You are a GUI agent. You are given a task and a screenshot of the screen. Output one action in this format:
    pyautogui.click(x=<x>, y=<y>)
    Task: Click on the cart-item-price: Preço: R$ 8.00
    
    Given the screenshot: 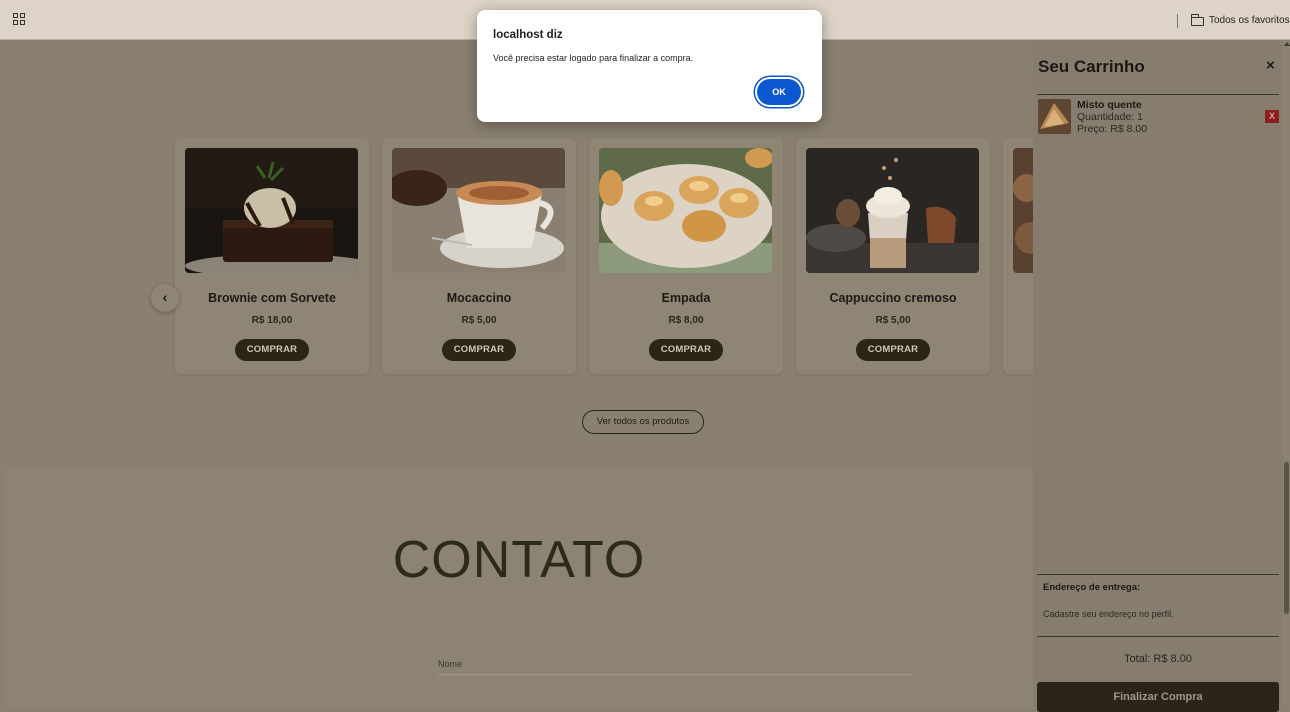 What is the action you would take?
    pyautogui.click(x=1112, y=129)
    